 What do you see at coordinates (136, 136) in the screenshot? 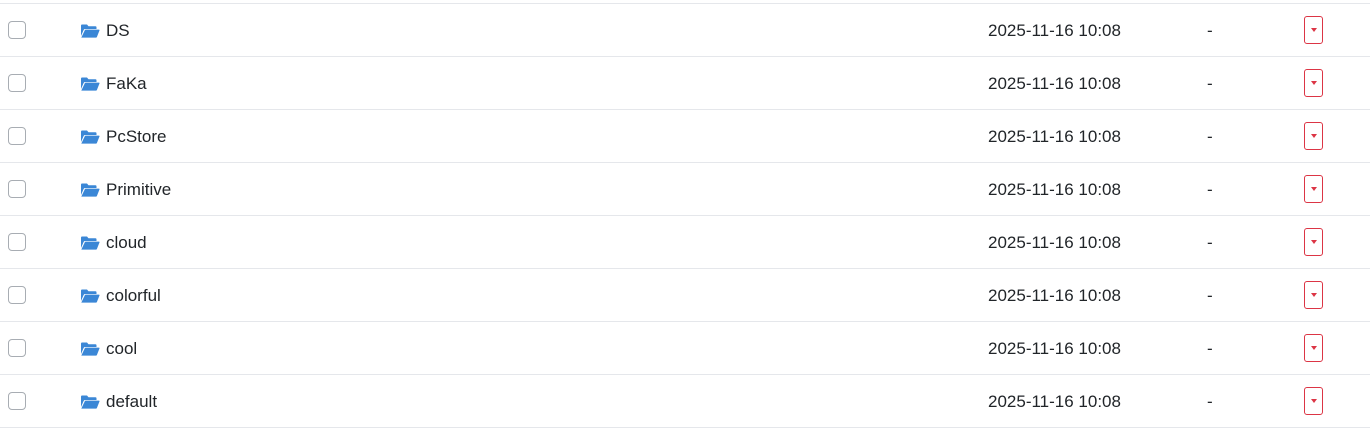
I see `folder-name: PcStore` at bounding box center [136, 136].